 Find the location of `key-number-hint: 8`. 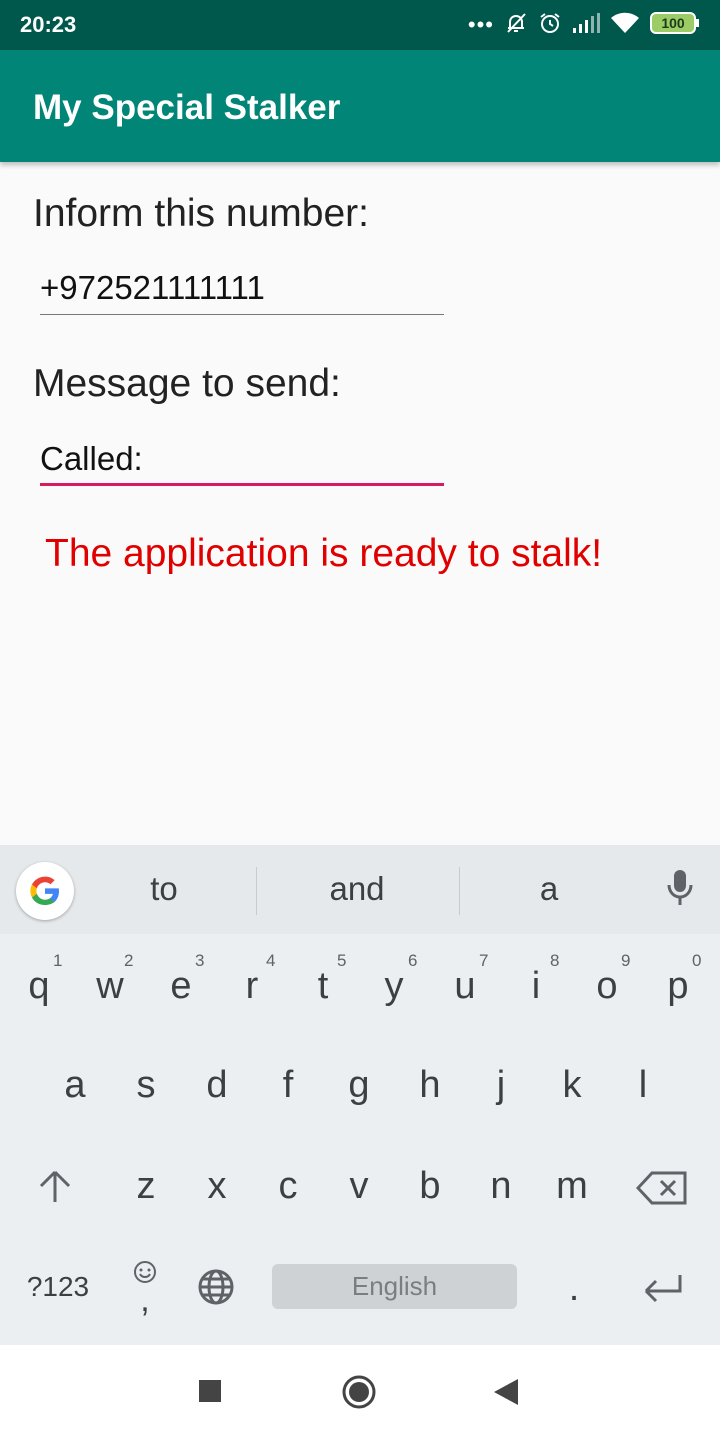

key-number-hint: 8 is located at coordinates (555, 960).